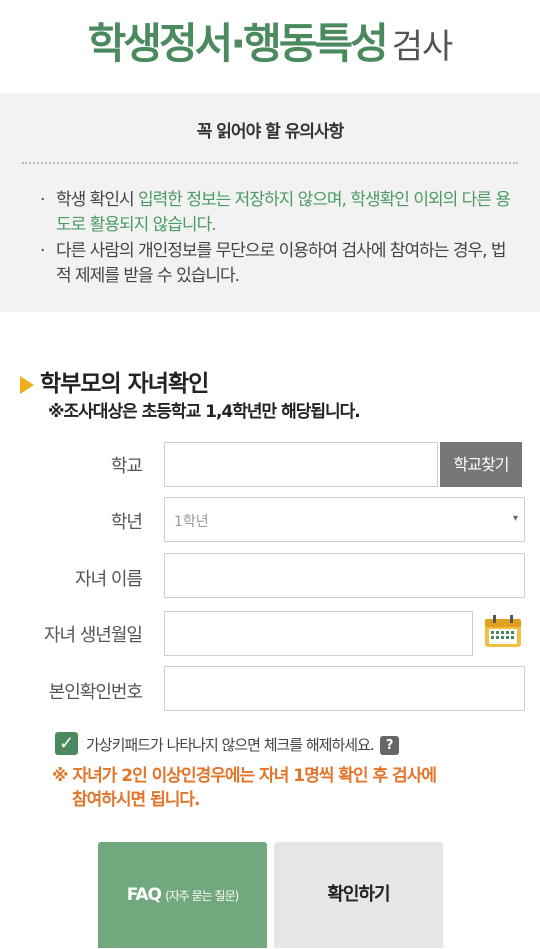  I want to click on faq-button-label: FAQ, so click(144, 895).